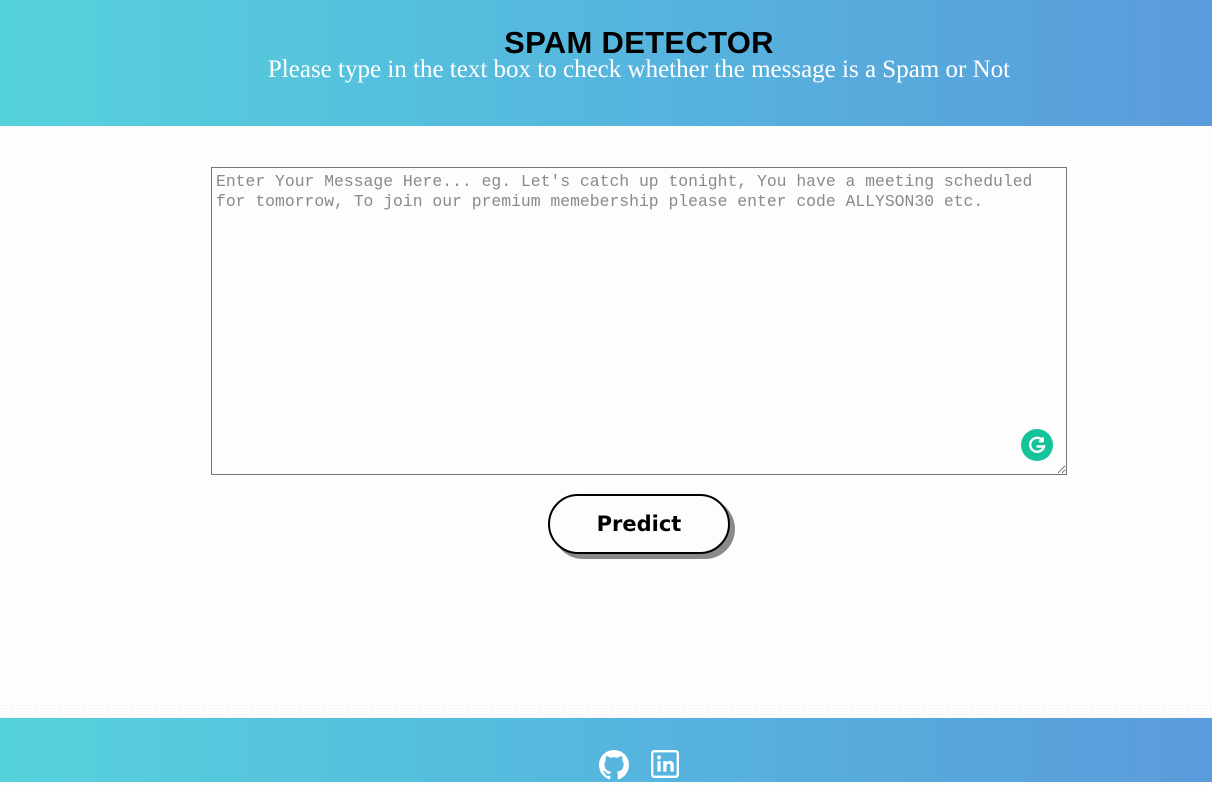  Describe the element at coordinates (639, 524) in the screenshot. I see `predict-button: Predict` at that location.